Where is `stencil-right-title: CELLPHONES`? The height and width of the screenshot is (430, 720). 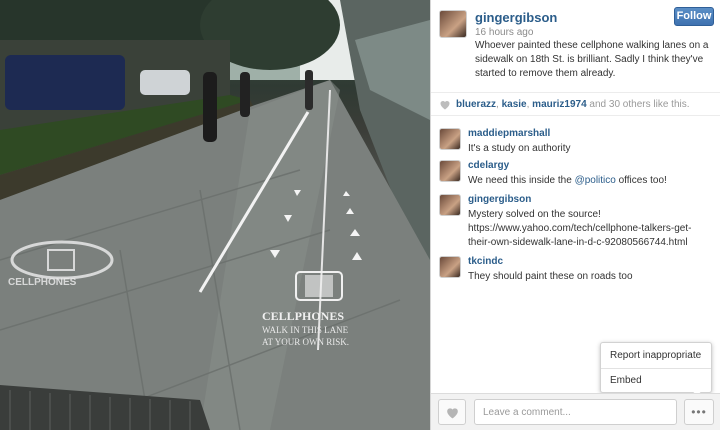 stencil-right-title: CELLPHONES is located at coordinates (303, 316).